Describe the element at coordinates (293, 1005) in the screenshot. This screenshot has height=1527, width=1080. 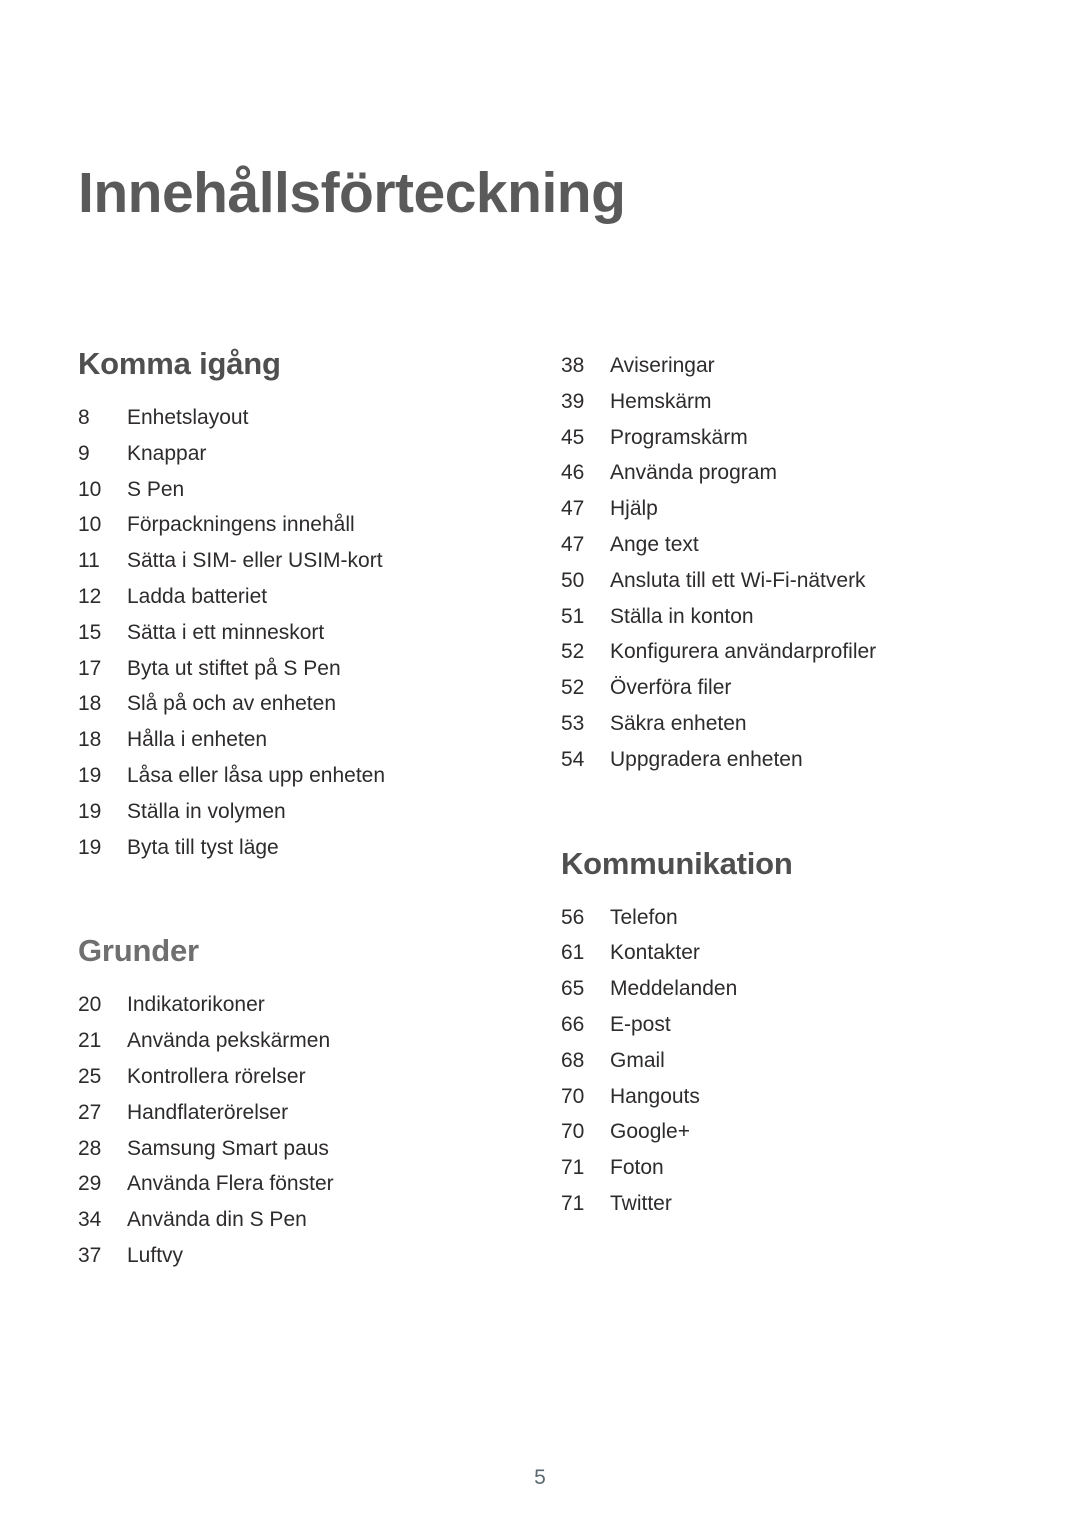
I see `toc-entry: 20 Indikatorikoner` at that location.